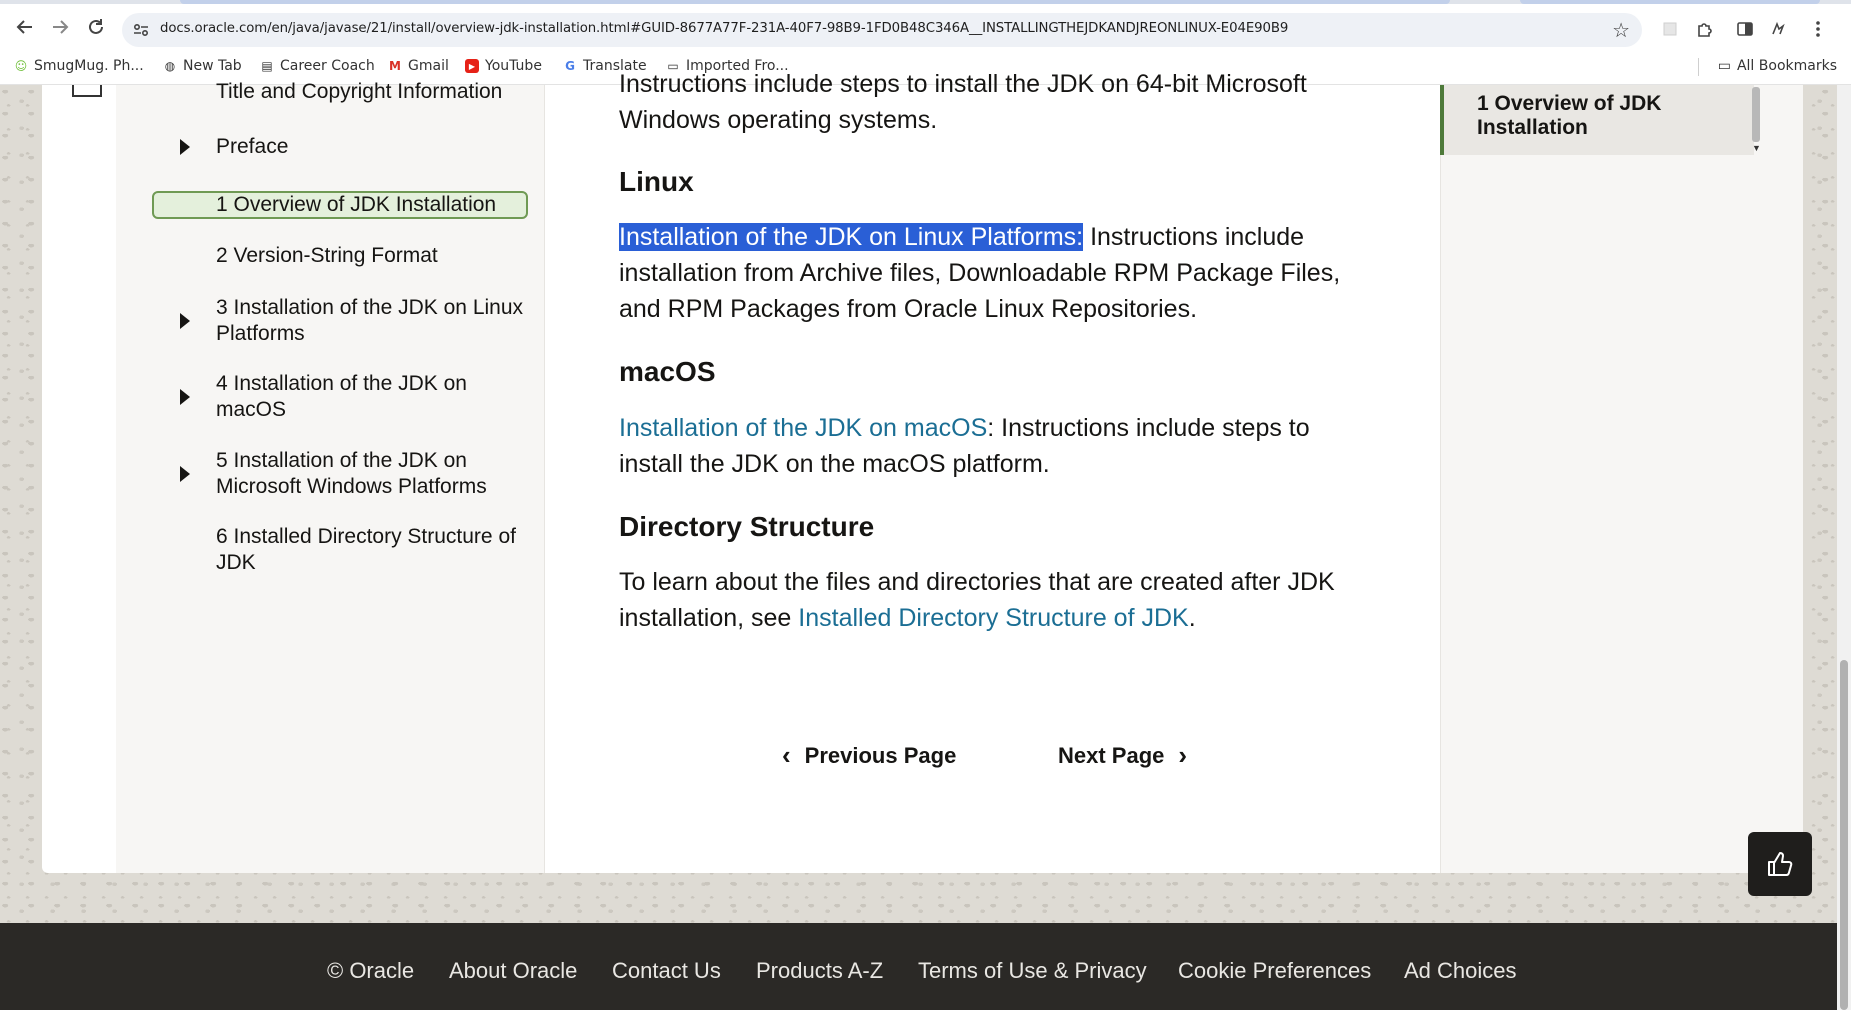 The height and width of the screenshot is (1010, 1851). I want to click on forward-button, so click(60, 27).